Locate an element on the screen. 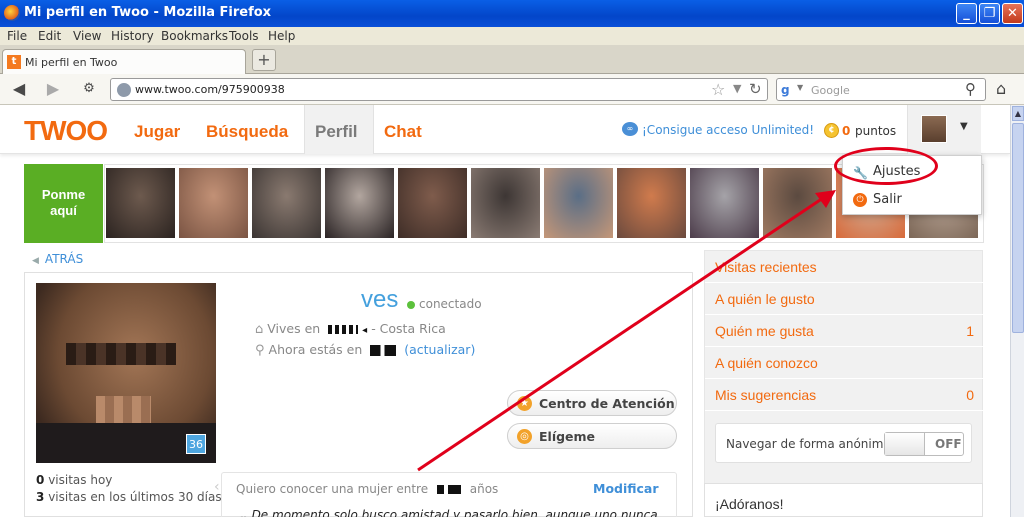  menu-edit: Edit is located at coordinates (49, 36).